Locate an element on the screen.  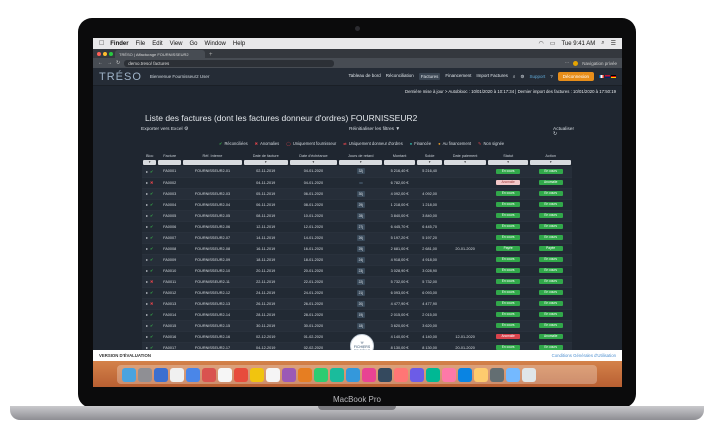
wifi-icon: ◠ is located at coordinates (541, 43).